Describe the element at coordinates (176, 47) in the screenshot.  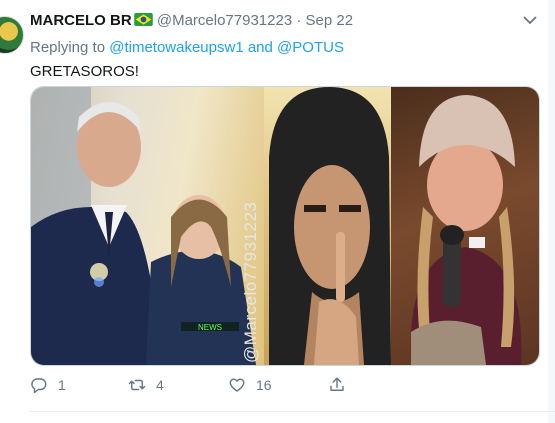
I see `reply-user-link: @timetowakeupsw1` at that location.